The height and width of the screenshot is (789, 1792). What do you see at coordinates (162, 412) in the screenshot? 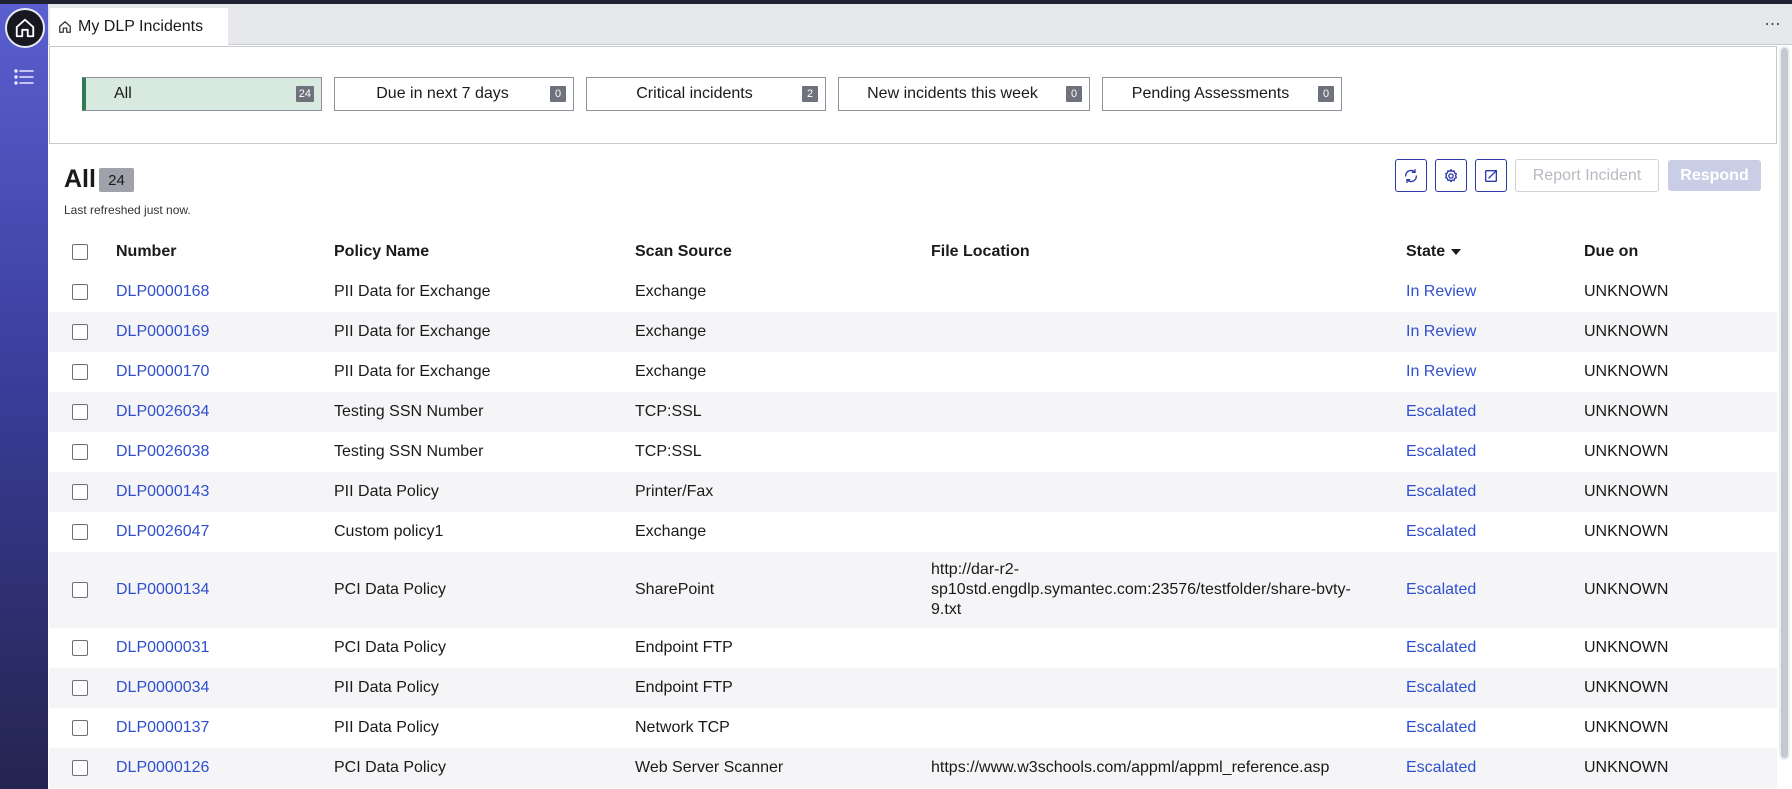
I see `incident-number-link: DLP0026034` at bounding box center [162, 412].